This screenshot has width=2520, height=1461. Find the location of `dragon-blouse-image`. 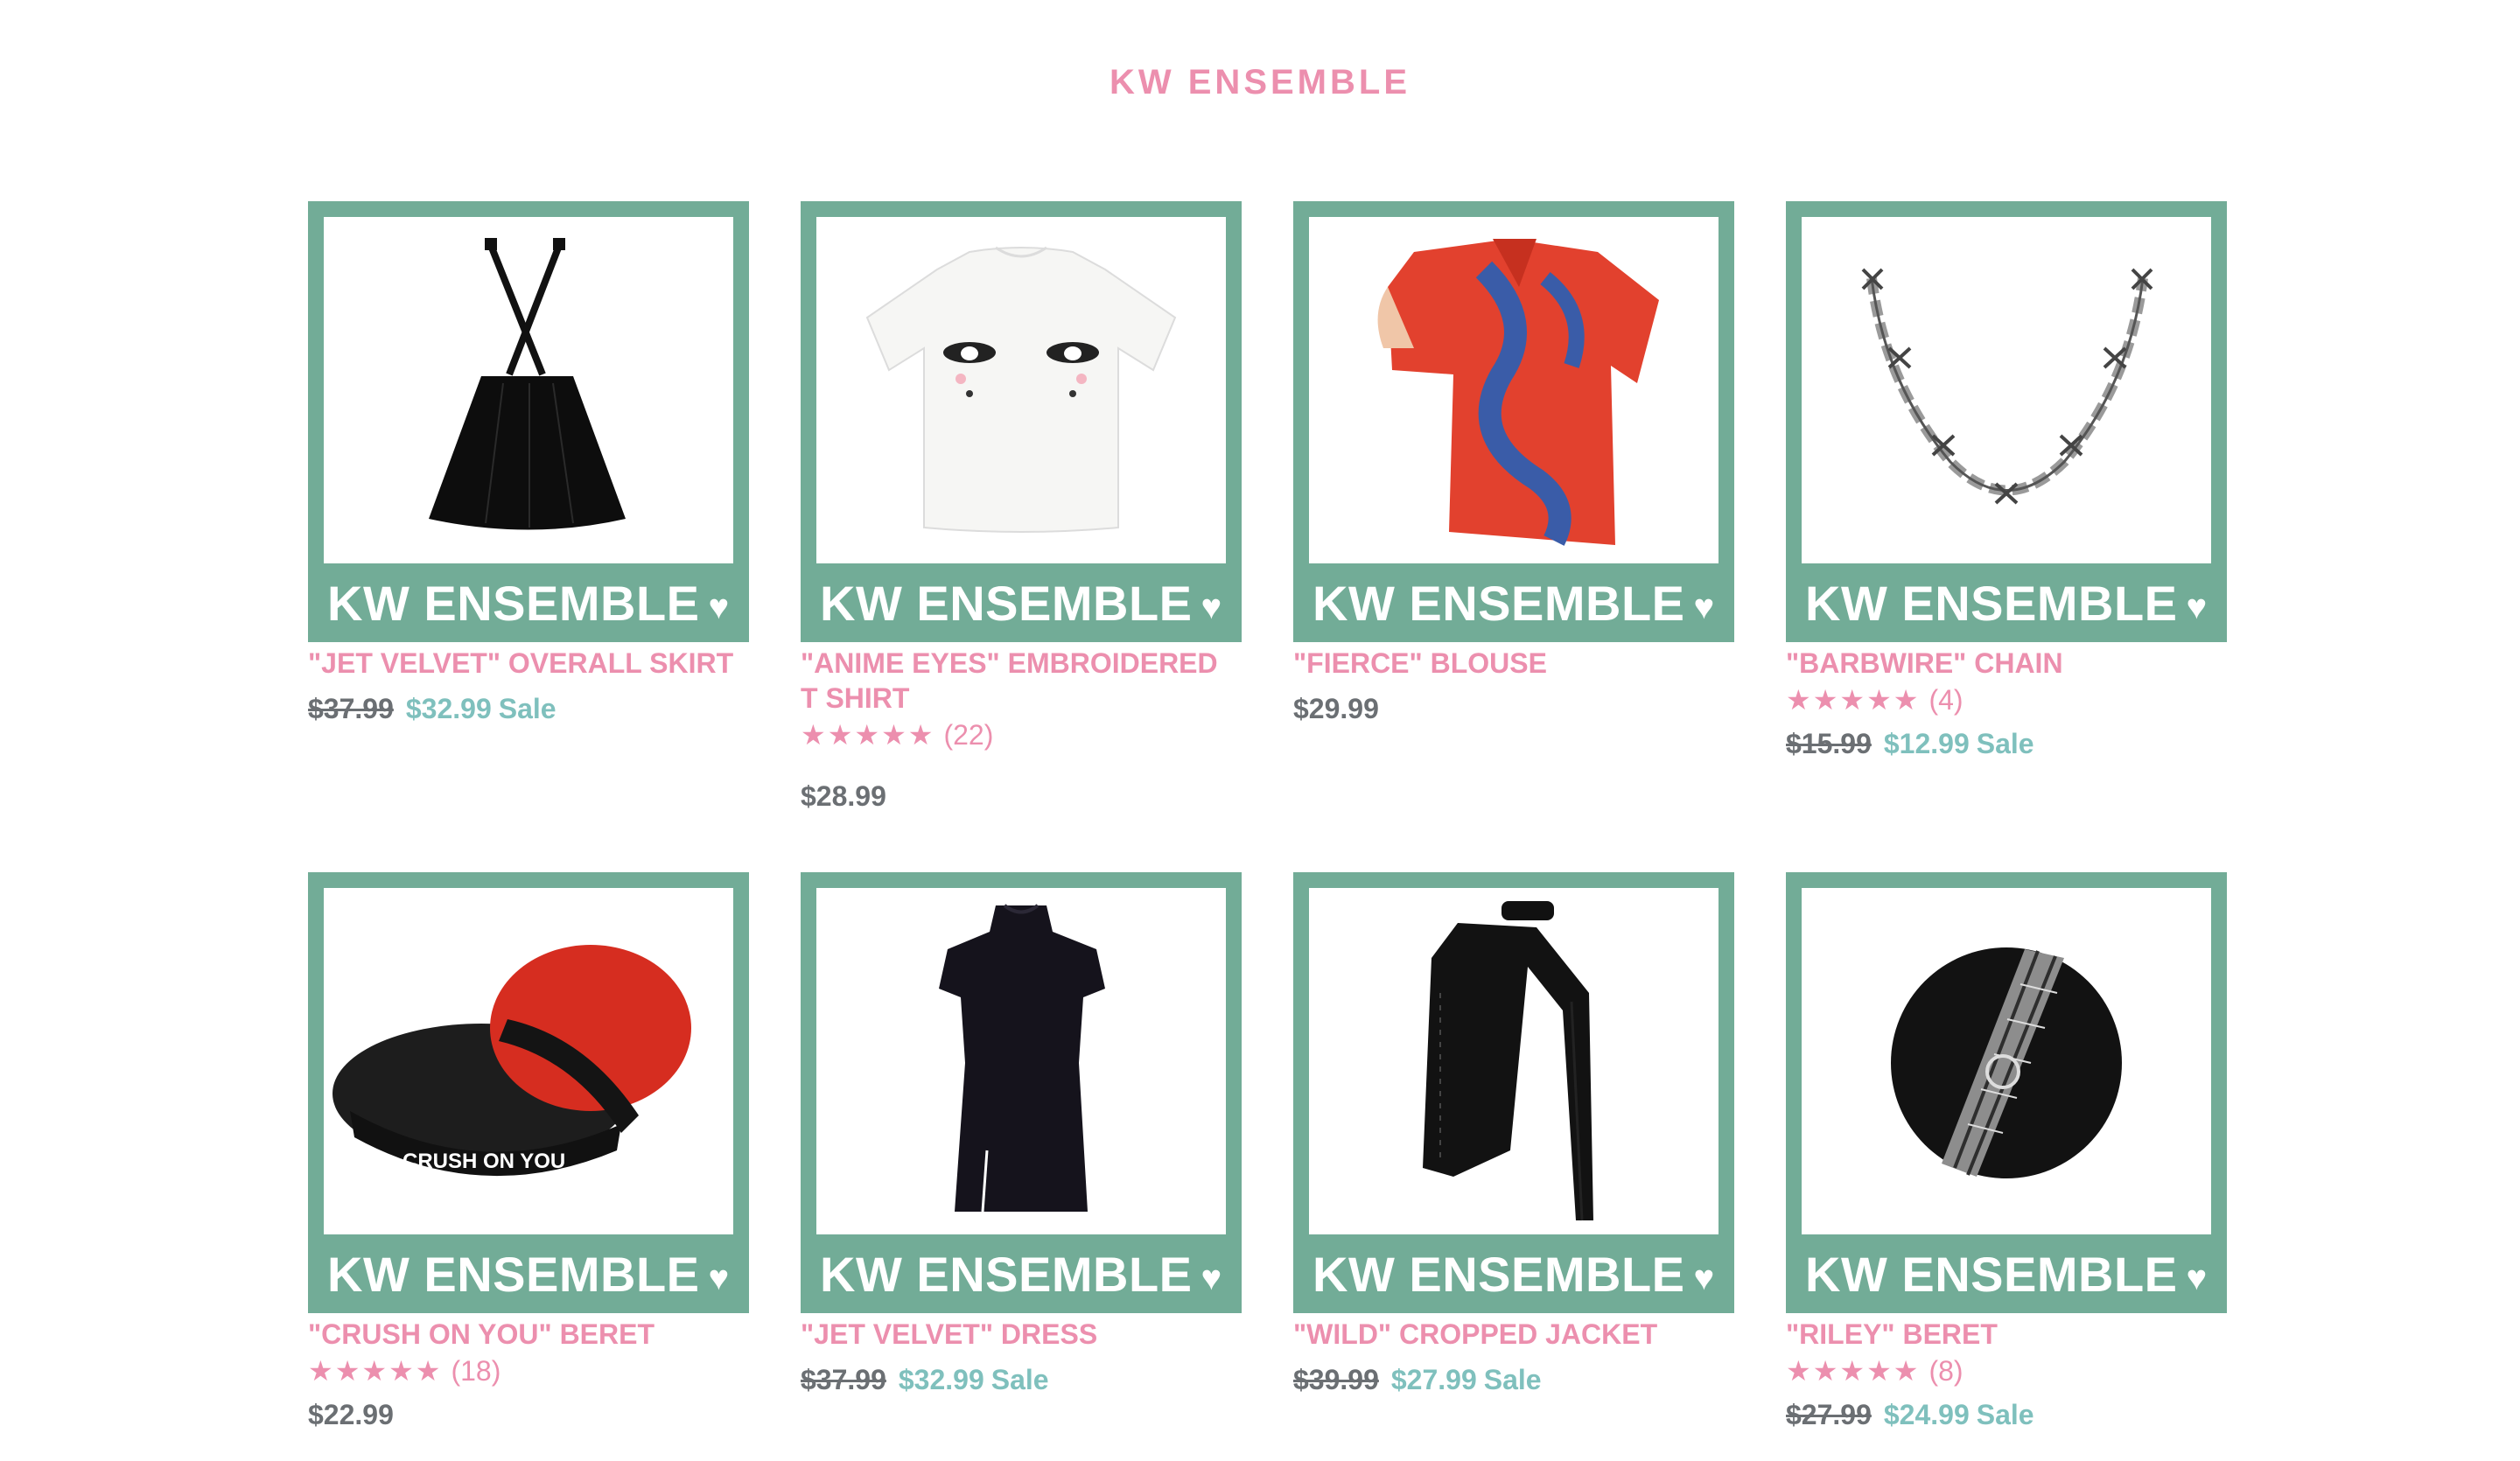

dragon-blouse-image is located at coordinates (1518, 393).